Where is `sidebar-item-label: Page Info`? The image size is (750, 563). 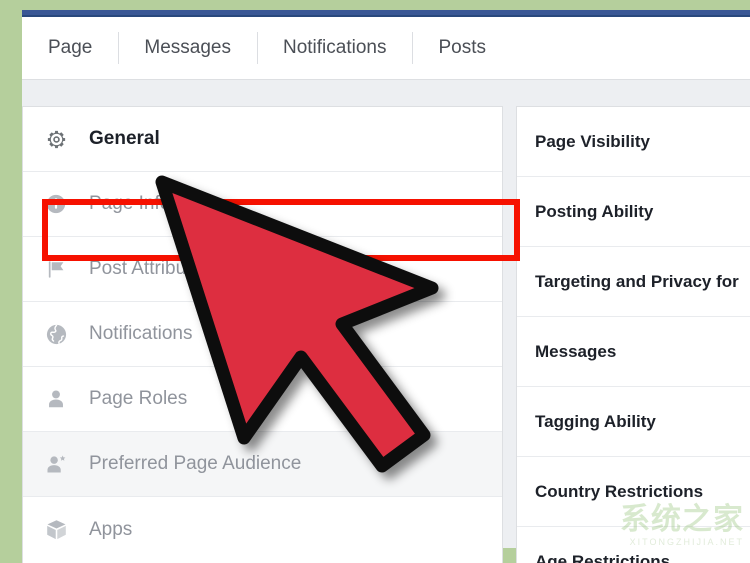
sidebar-item-label: Page Info is located at coordinates (130, 203).